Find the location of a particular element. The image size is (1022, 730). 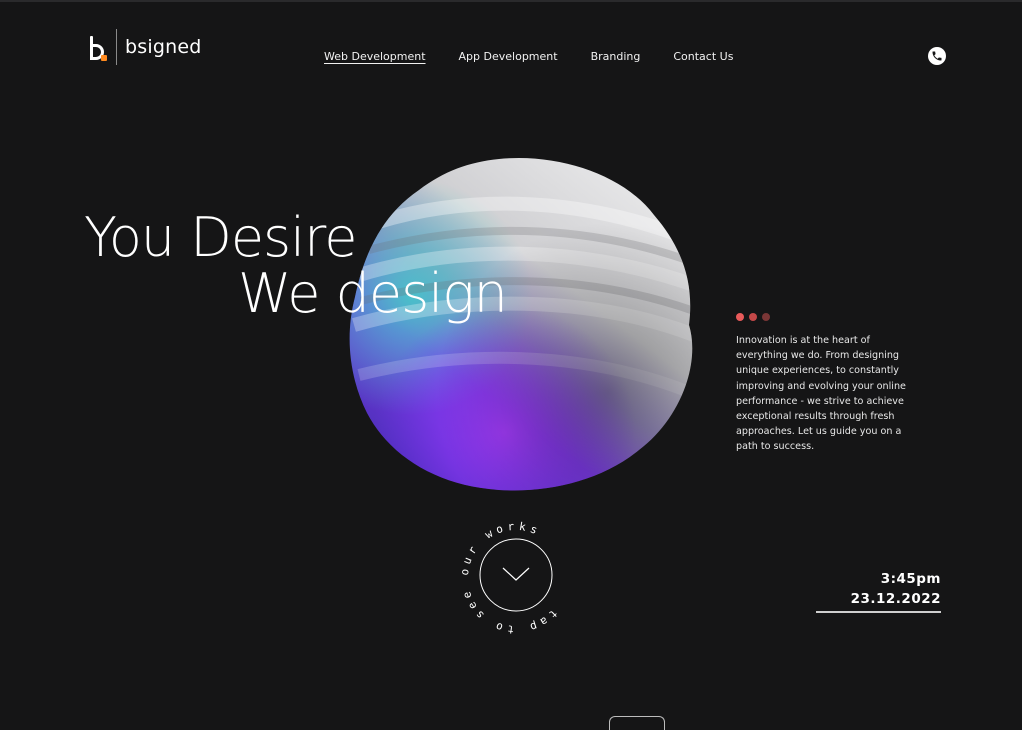

hero-headline-line-1: You Desire is located at coordinates (220, 237).